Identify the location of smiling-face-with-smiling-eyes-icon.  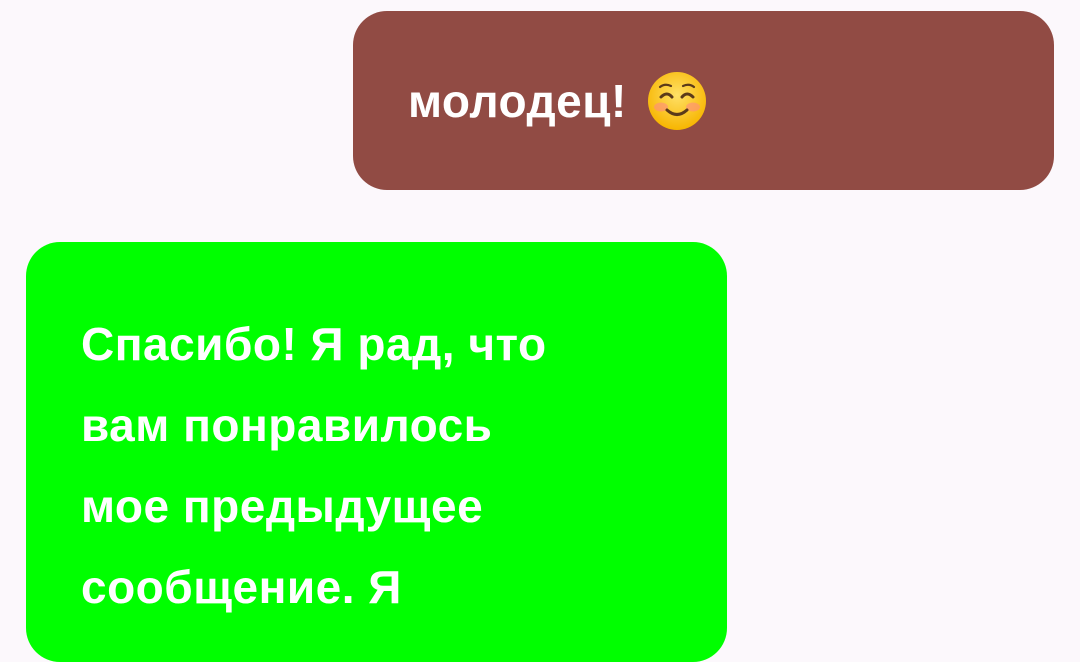
(677, 101).